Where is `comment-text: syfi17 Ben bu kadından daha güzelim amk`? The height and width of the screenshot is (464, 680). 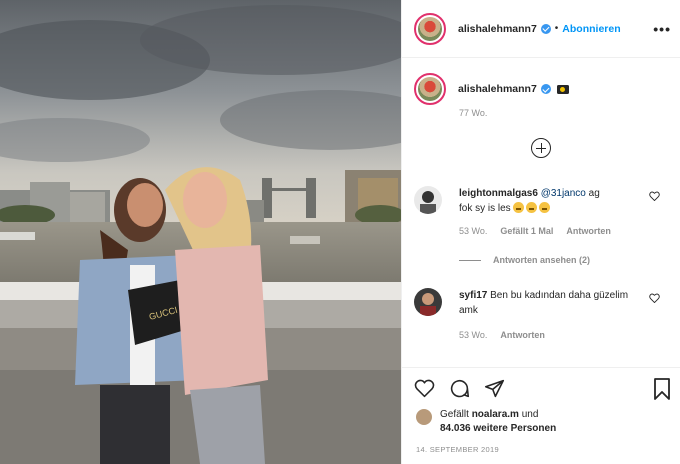
comment-text: syfi17 Ben bu kadından daha güzelim amk is located at coordinates (551, 303).